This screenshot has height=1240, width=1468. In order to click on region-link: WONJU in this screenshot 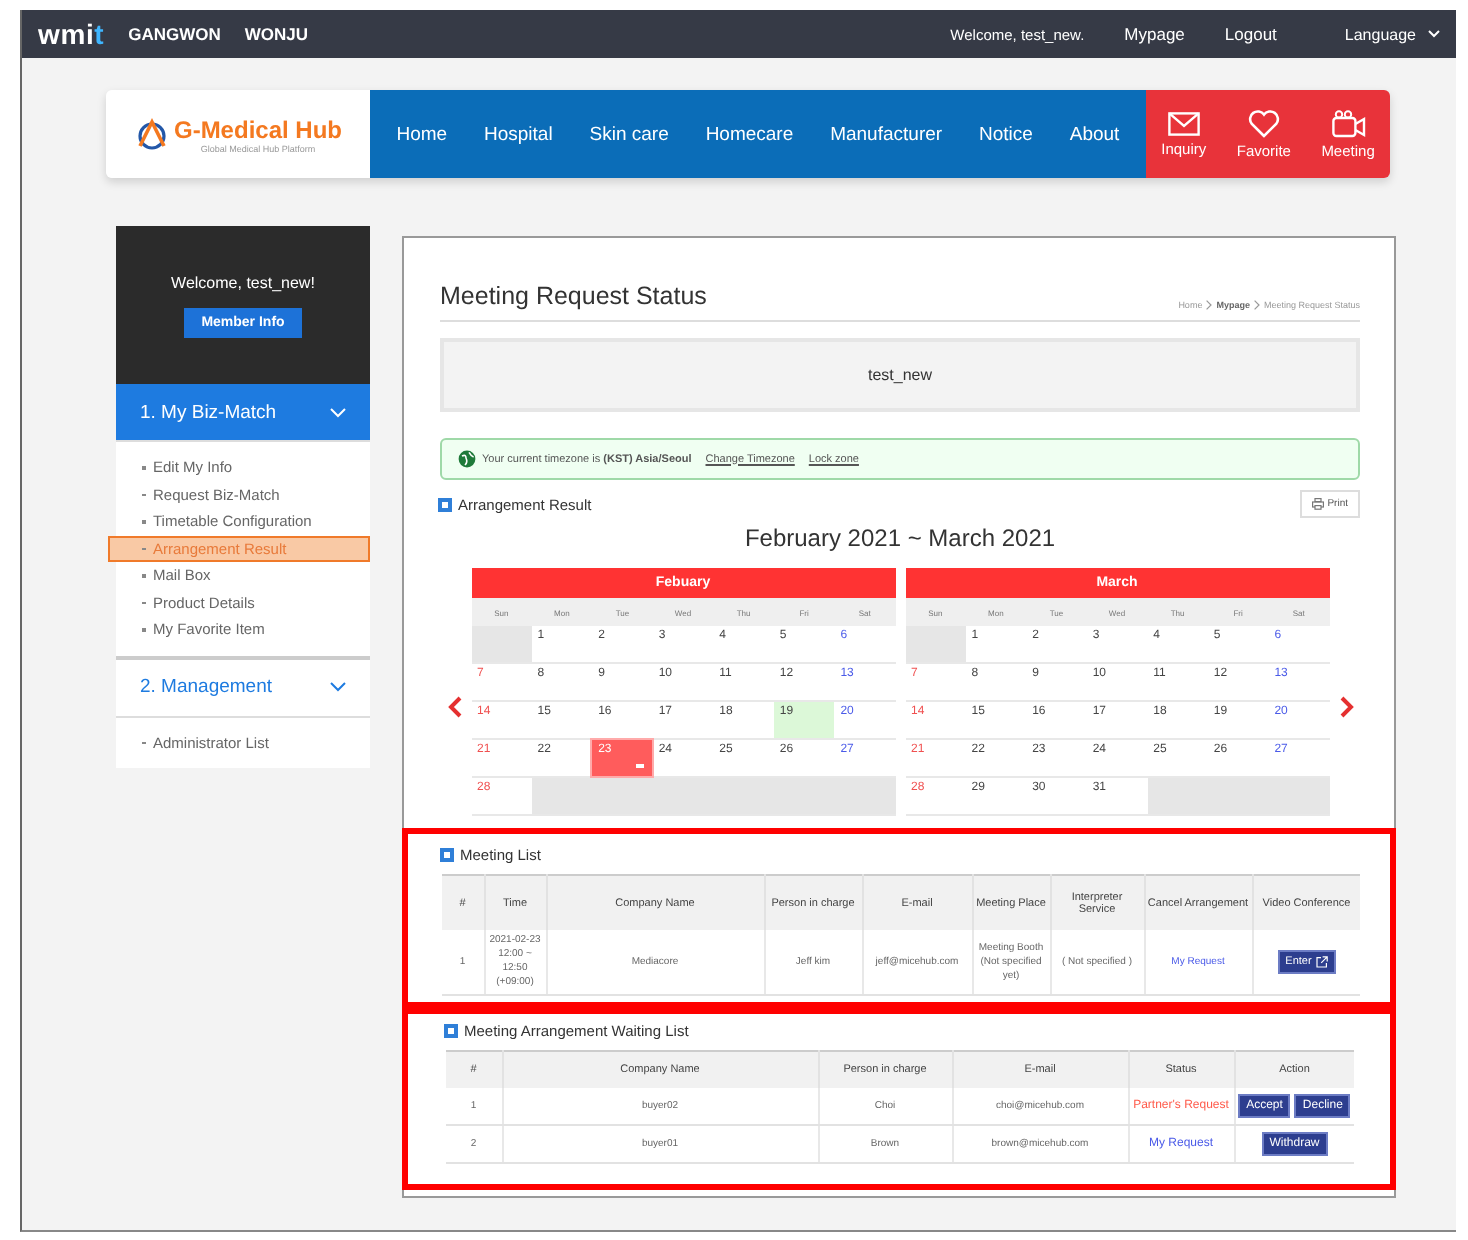, I will do `click(276, 34)`.